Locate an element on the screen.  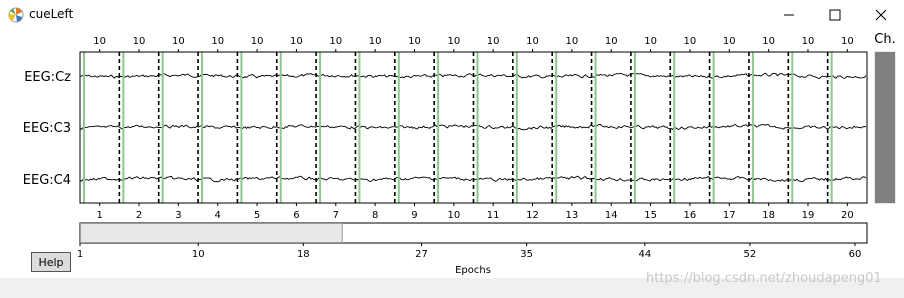
epoch-number-label: 14 is located at coordinates (611, 215).